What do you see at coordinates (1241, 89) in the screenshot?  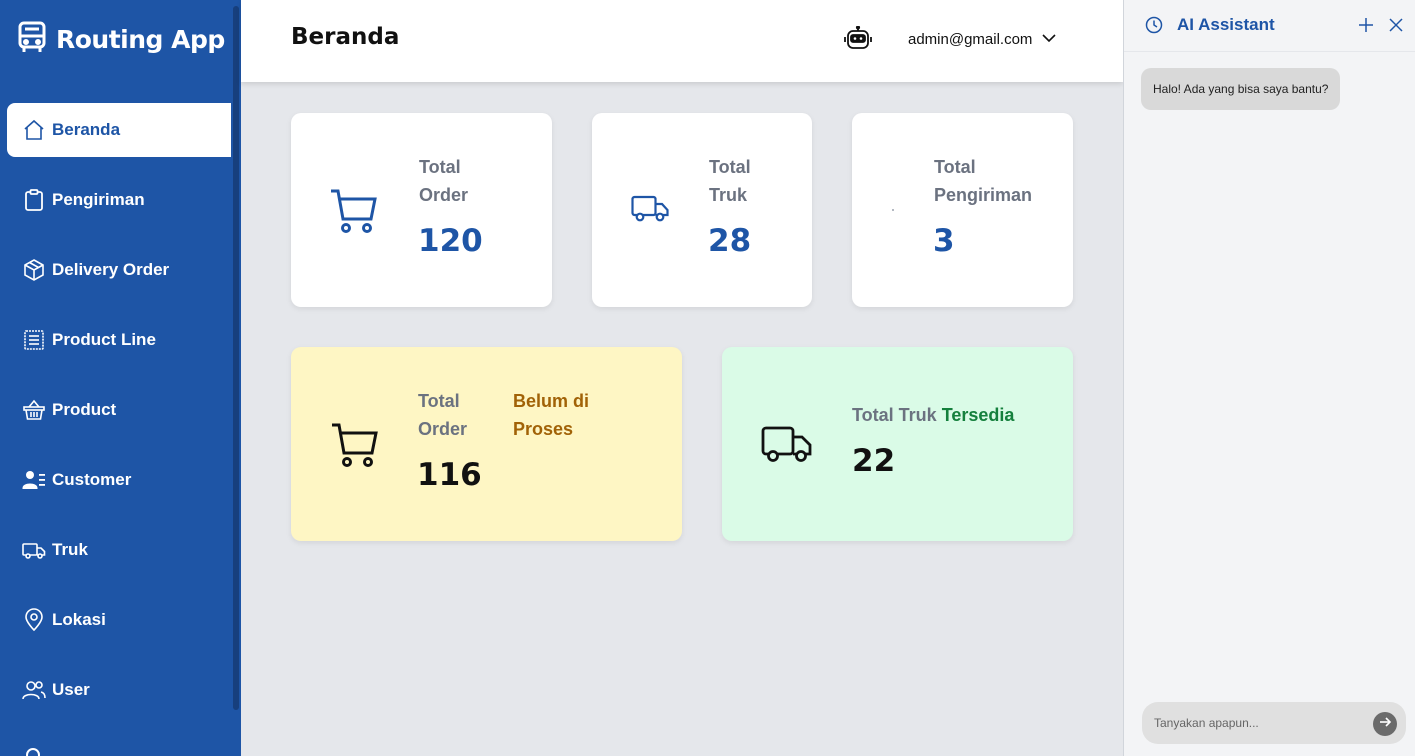 I see `assistant-message: Halo! Ada yang bisa saya bantu?` at bounding box center [1241, 89].